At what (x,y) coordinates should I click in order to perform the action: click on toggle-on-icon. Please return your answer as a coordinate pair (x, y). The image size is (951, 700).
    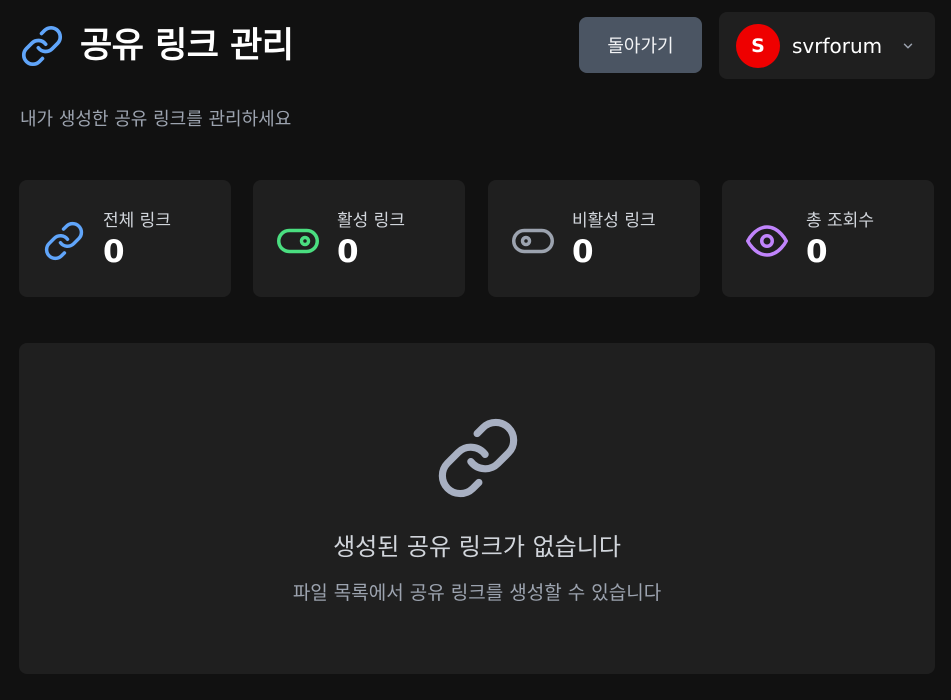
    Looking at the image, I should click on (298, 241).